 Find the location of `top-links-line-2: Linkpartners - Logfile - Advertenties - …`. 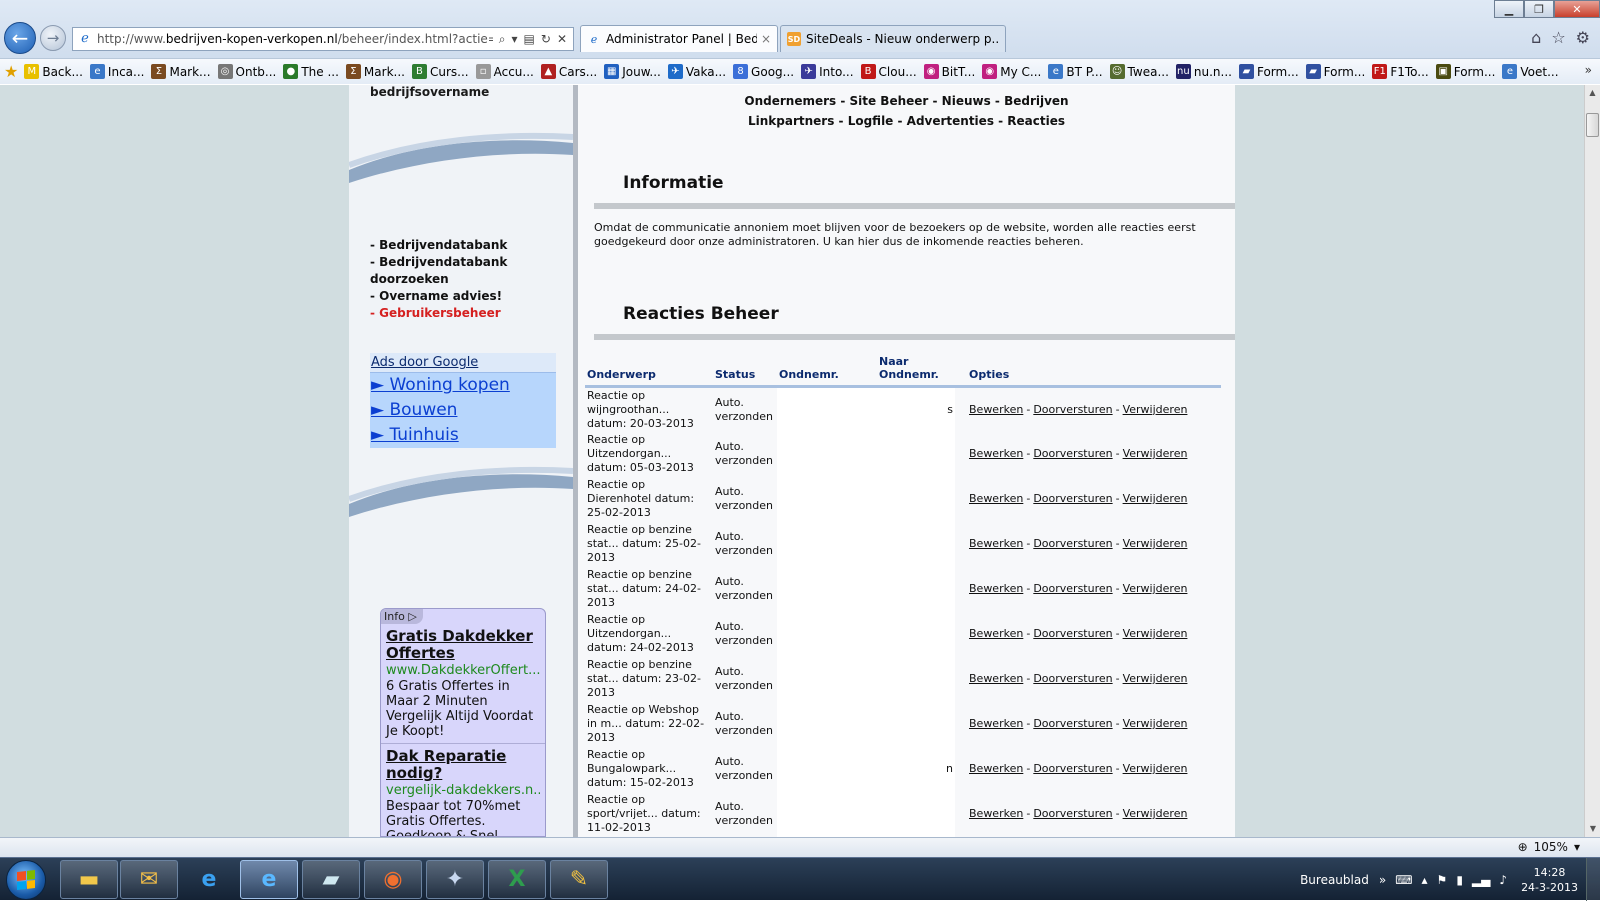

top-links-line-2: Linkpartners - Logfile - Advertenties - … is located at coordinates (906, 121).